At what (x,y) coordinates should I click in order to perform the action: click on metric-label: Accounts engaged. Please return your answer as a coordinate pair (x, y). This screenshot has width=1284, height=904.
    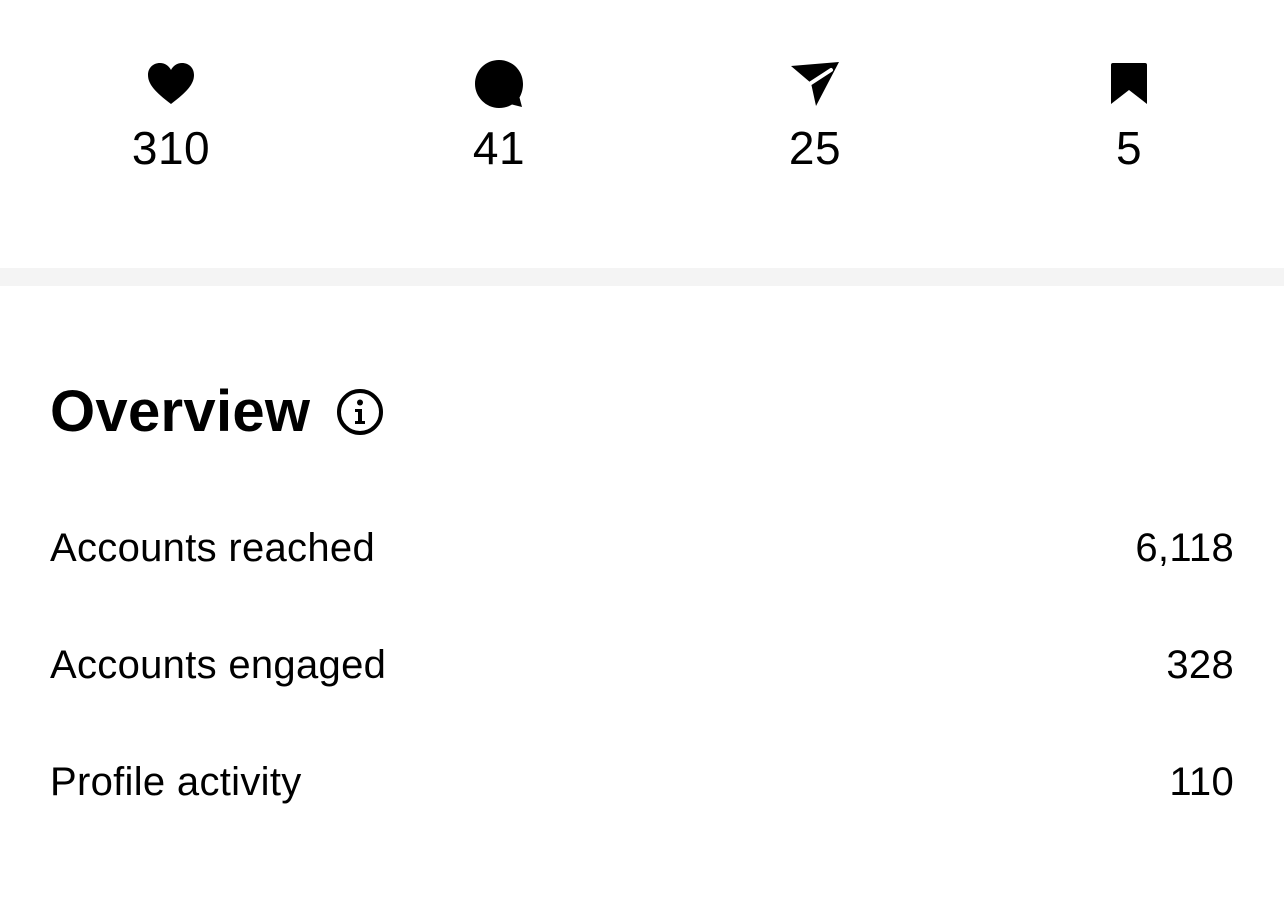
    Looking at the image, I should click on (218, 665).